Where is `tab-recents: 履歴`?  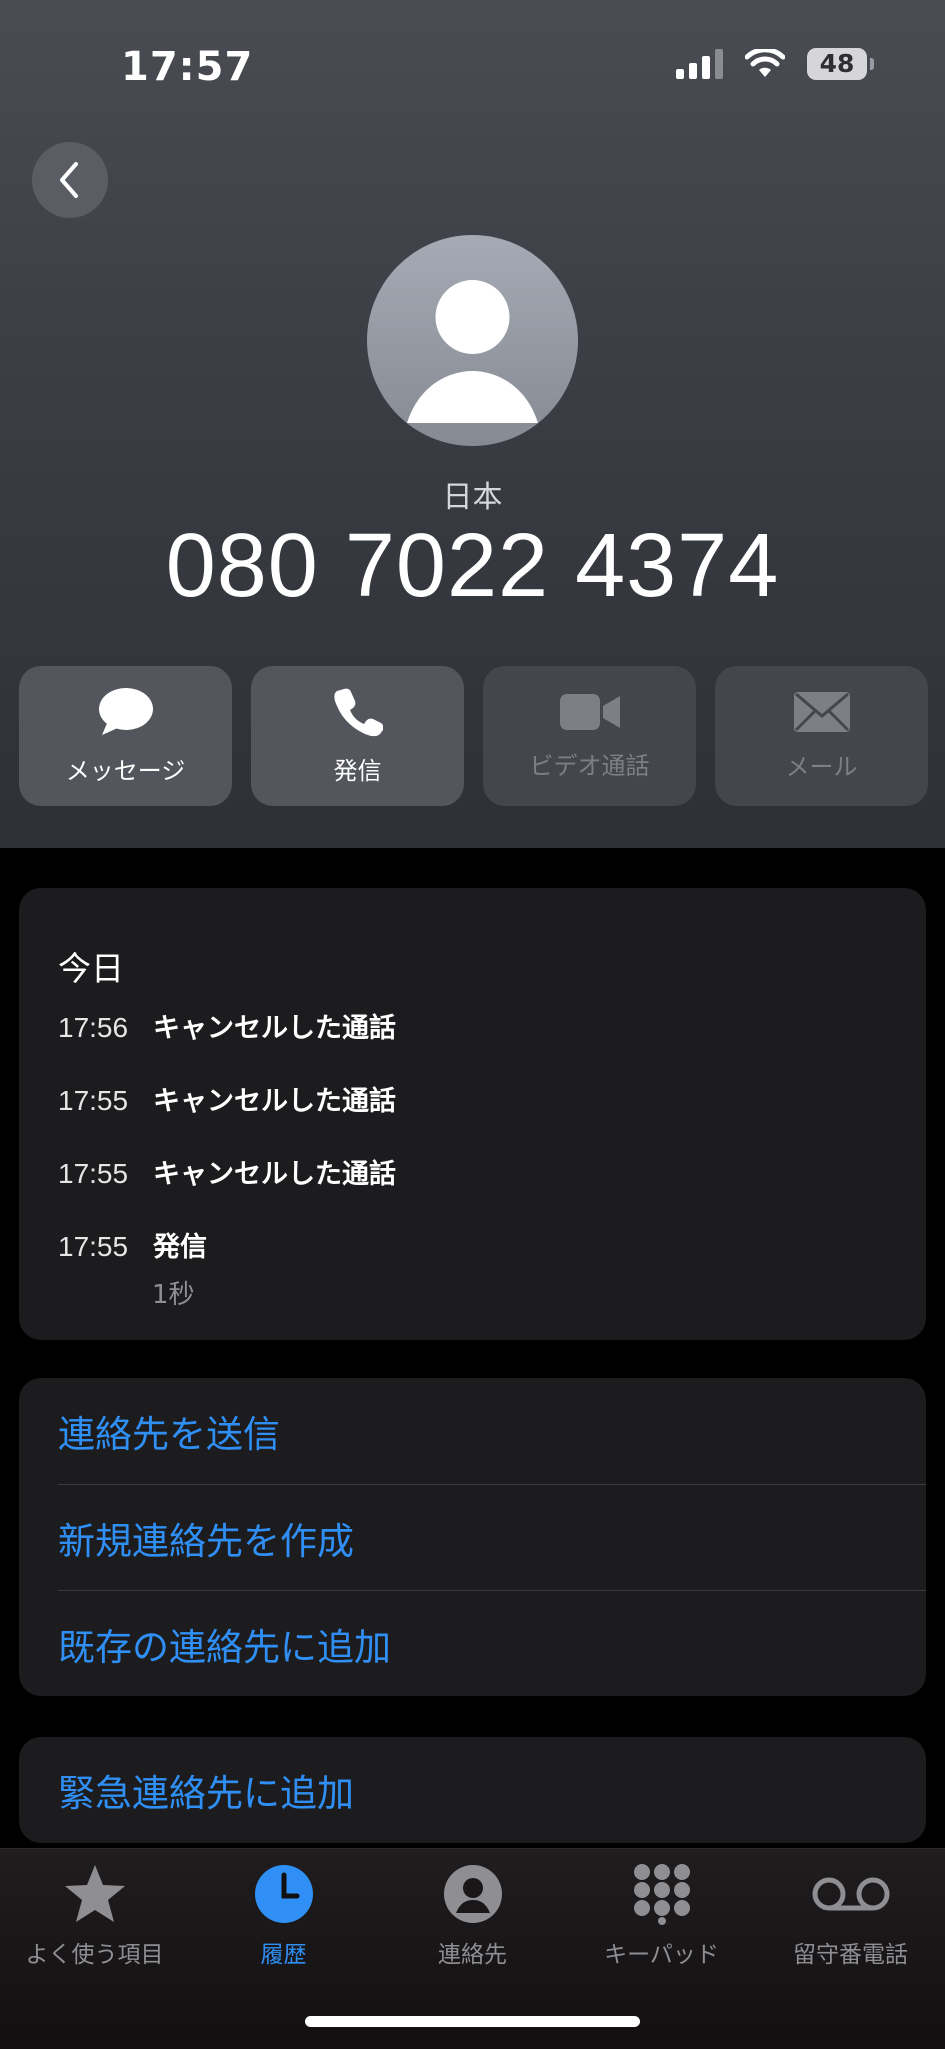 tab-recents: 履歴 is located at coordinates (283, 1916).